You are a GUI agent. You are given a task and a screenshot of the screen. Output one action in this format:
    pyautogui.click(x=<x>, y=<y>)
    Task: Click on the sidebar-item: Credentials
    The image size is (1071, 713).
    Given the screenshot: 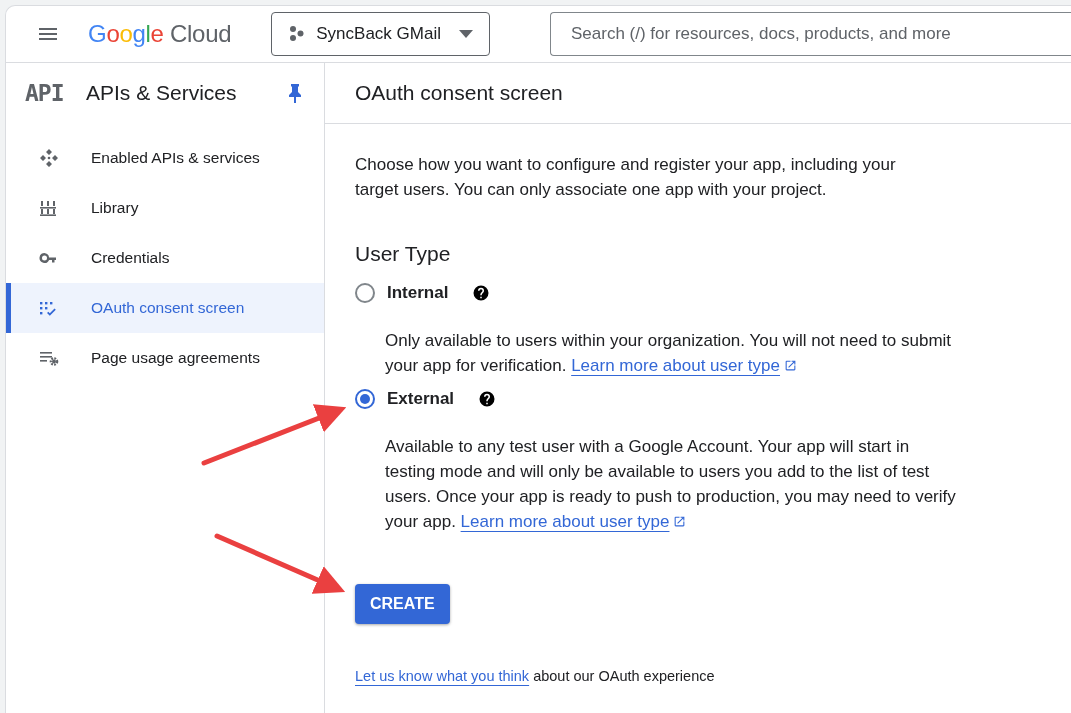 What is the action you would take?
    pyautogui.click(x=165, y=258)
    